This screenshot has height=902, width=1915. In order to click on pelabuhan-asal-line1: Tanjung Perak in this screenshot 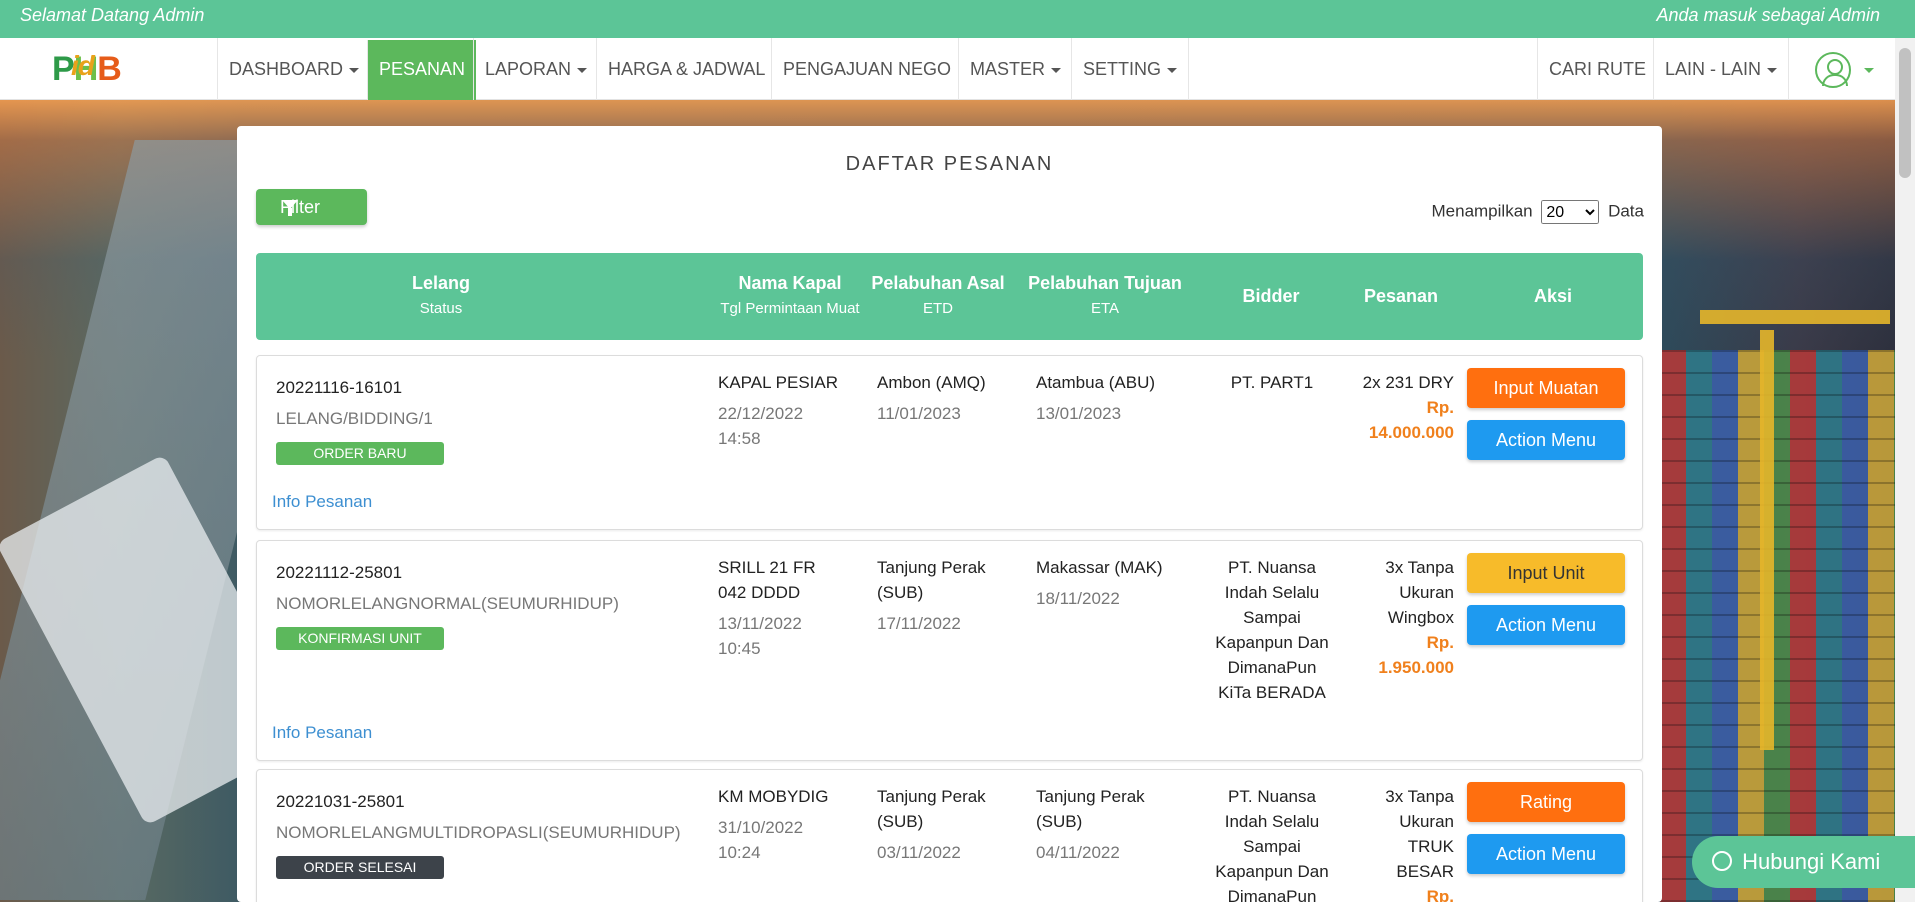, I will do `click(931, 796)`.